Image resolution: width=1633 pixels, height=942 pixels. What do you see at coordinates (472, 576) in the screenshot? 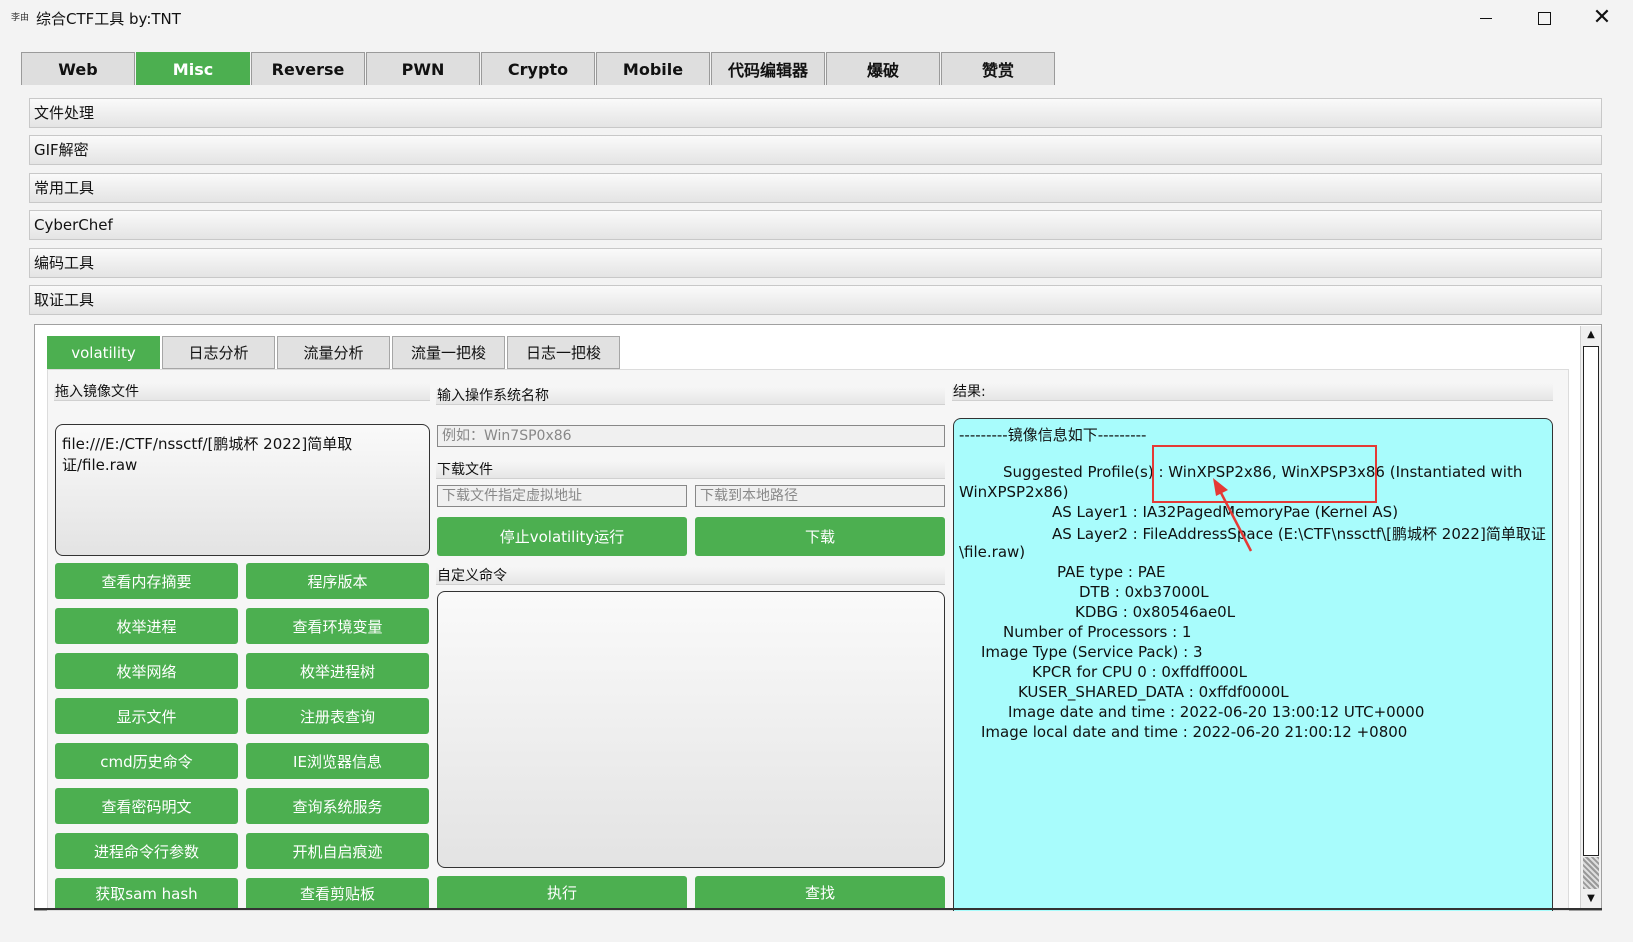
I see `custom-command-label: 自定义命令` at bounding box center [472, 576].